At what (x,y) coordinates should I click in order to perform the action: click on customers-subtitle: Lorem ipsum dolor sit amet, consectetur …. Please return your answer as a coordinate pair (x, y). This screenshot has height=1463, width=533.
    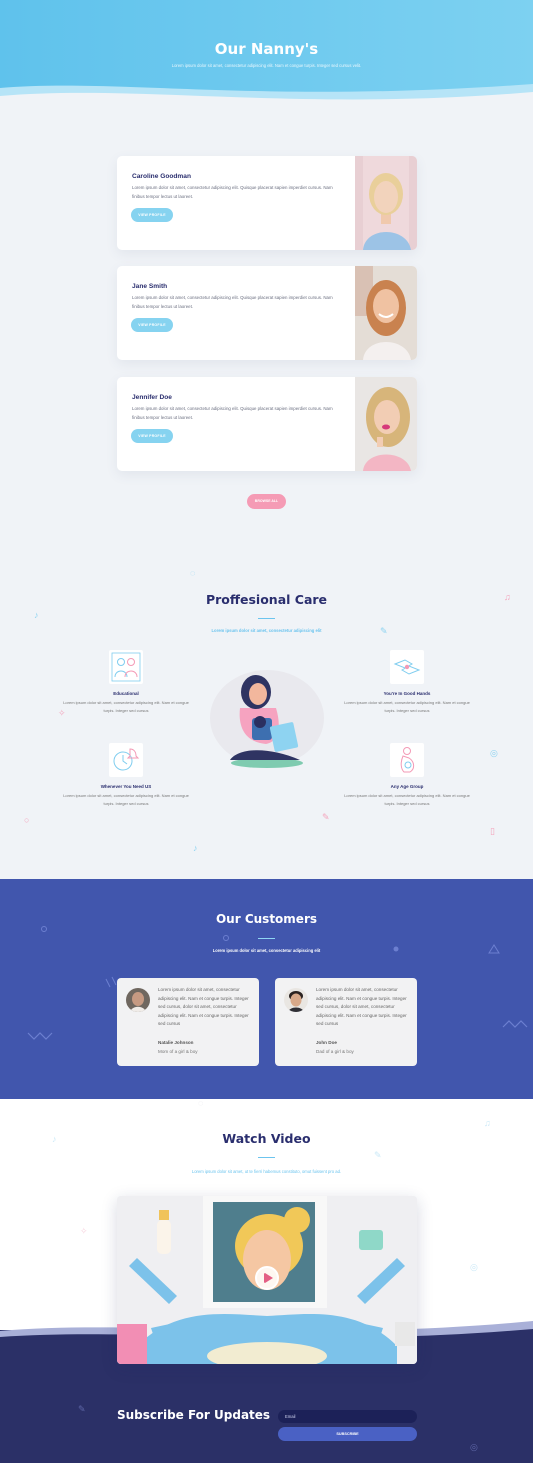
    Looking at the image, I should click on (266, 950).